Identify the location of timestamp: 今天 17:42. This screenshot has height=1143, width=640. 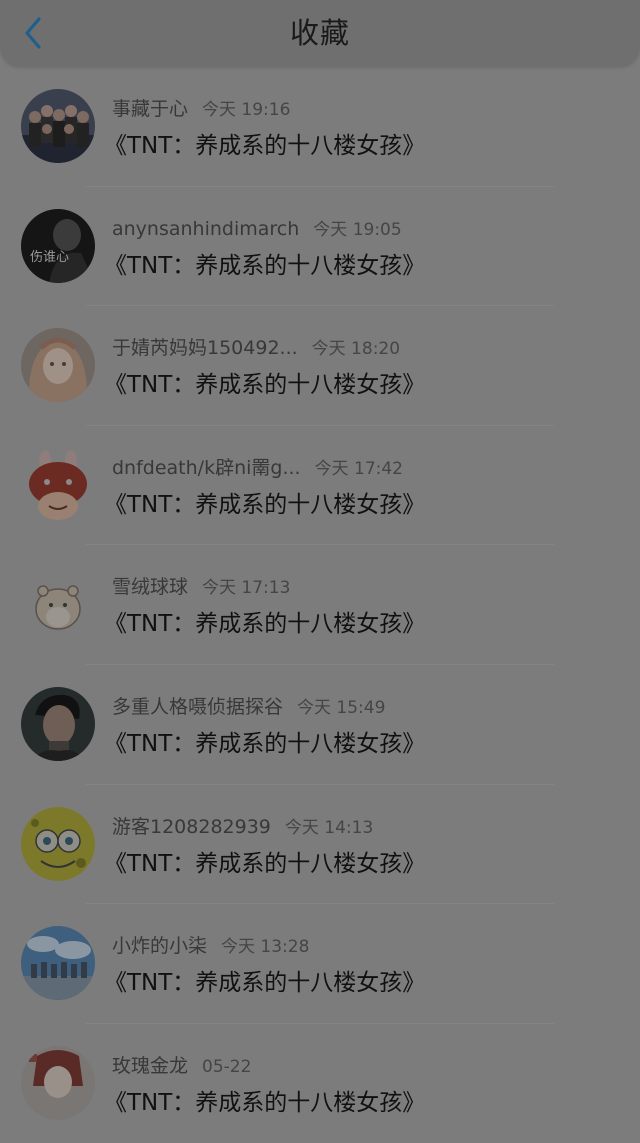
(358, 468).